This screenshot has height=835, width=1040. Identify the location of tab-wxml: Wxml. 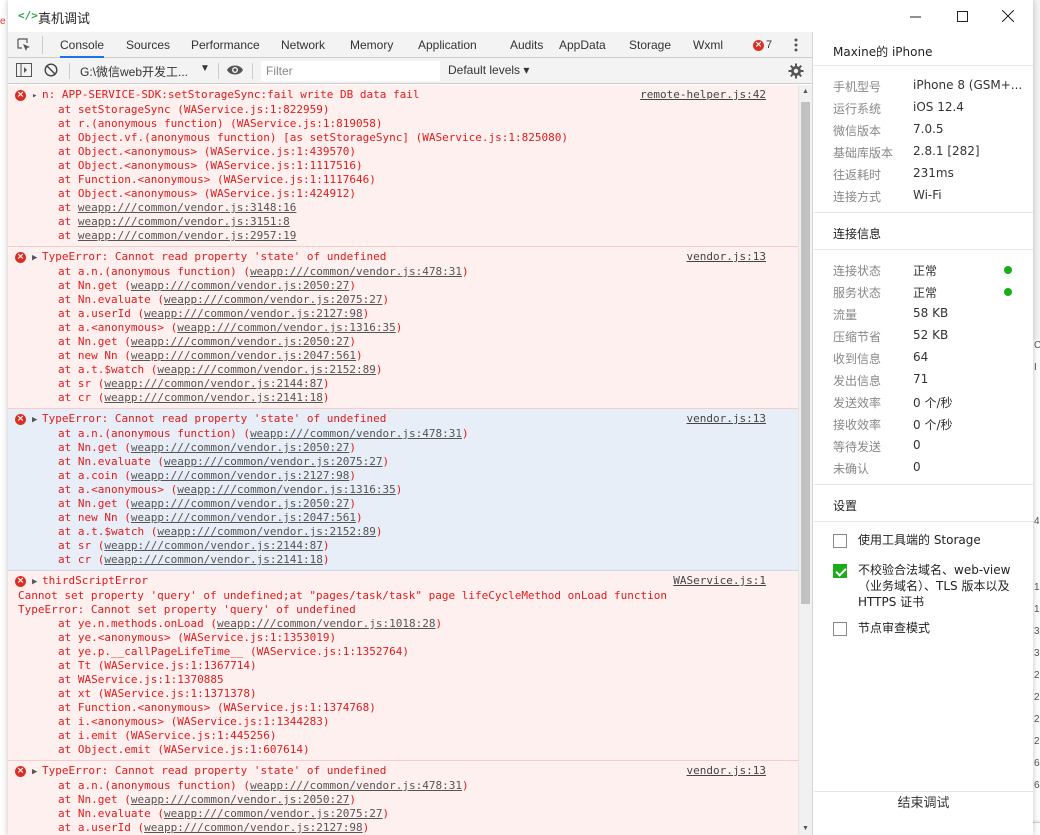
(708, 45).